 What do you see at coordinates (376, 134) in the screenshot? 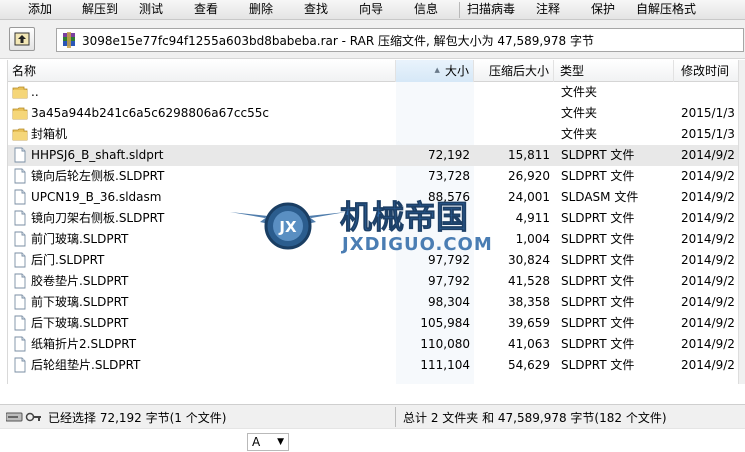
I see `table-row: 封箱机 文件夹 2015/1/3` at bounding box center [376, 134].